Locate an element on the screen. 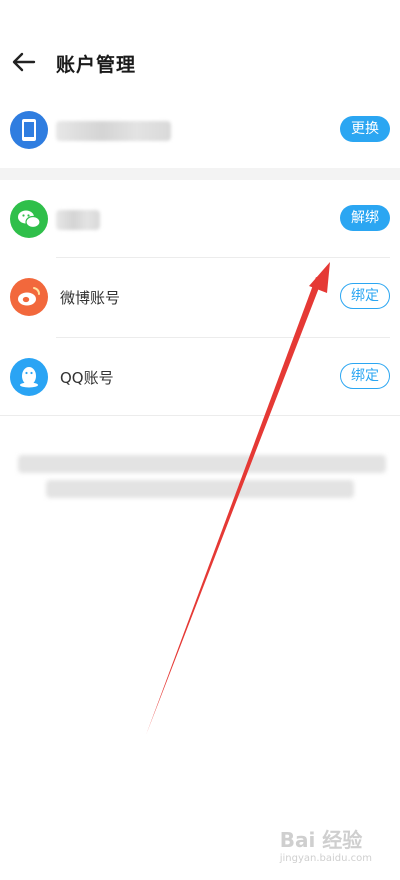 The height and width of the screenshot is (880, 400). unbind-wechat-button: 解绑 is located at coordinates (365, 218).